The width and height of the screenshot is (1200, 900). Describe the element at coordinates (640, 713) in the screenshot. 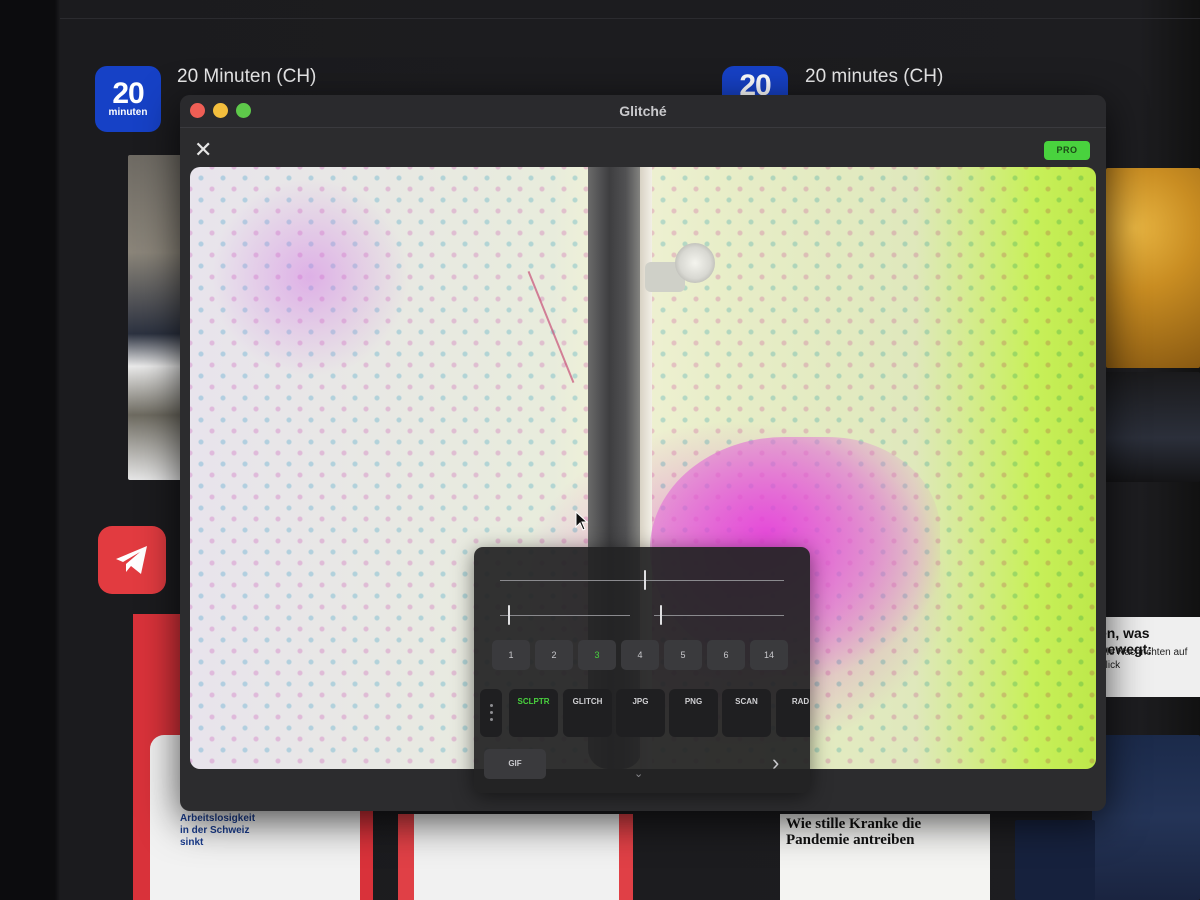

I see `effect-button-jpg: JPG` at that location.